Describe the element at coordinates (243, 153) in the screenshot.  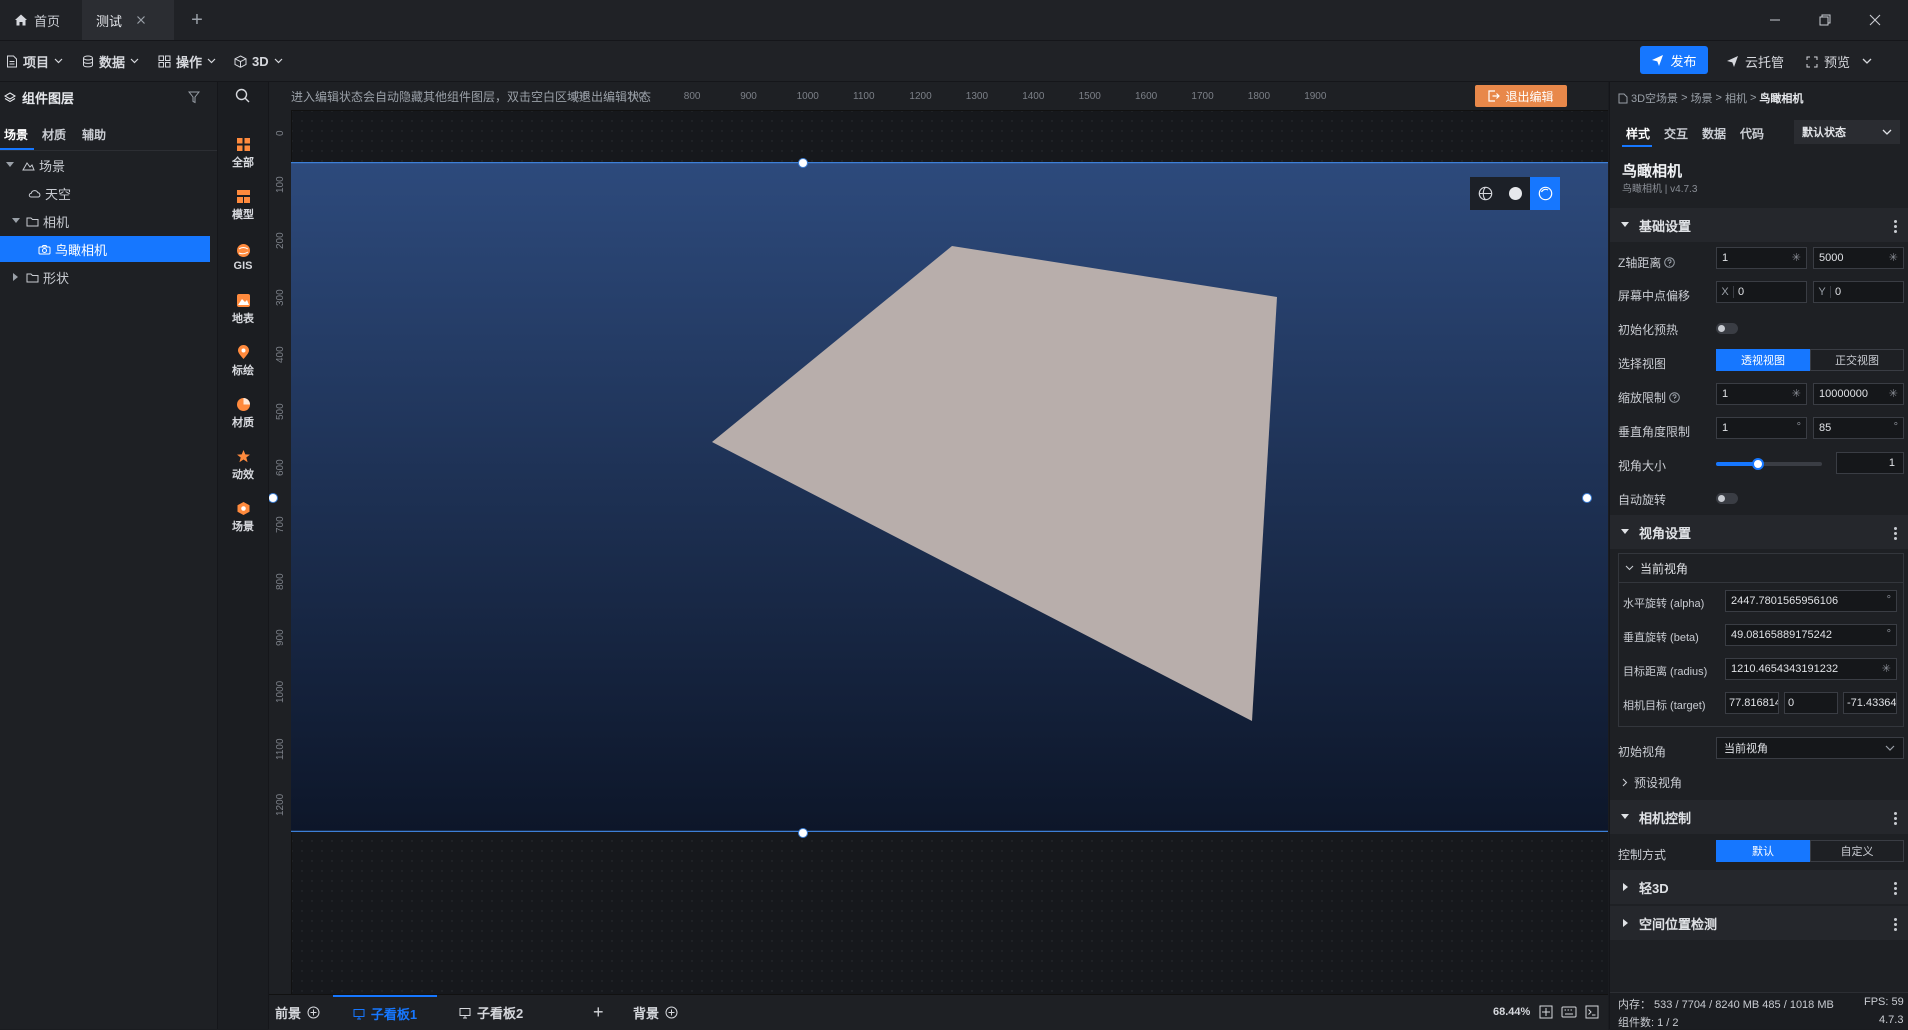
I see `rail-all: 全部` at that location.